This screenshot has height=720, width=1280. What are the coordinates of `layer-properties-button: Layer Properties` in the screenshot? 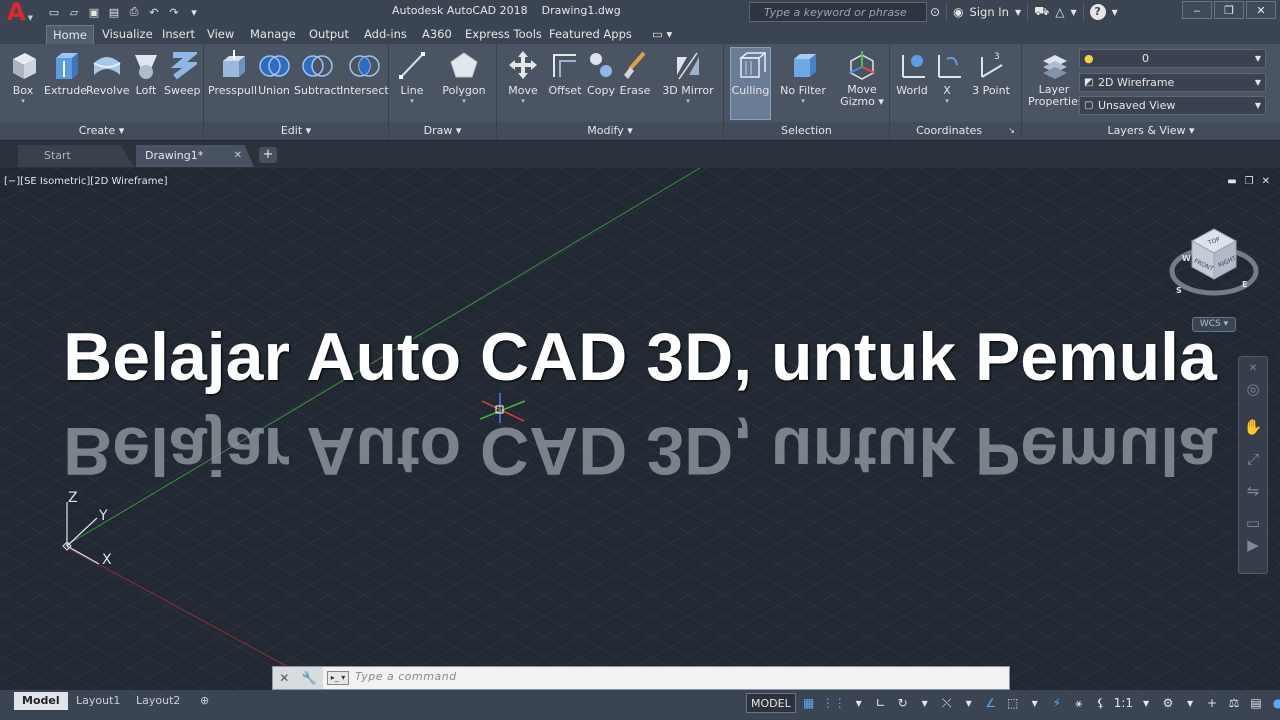 It's located at (1056, 78).